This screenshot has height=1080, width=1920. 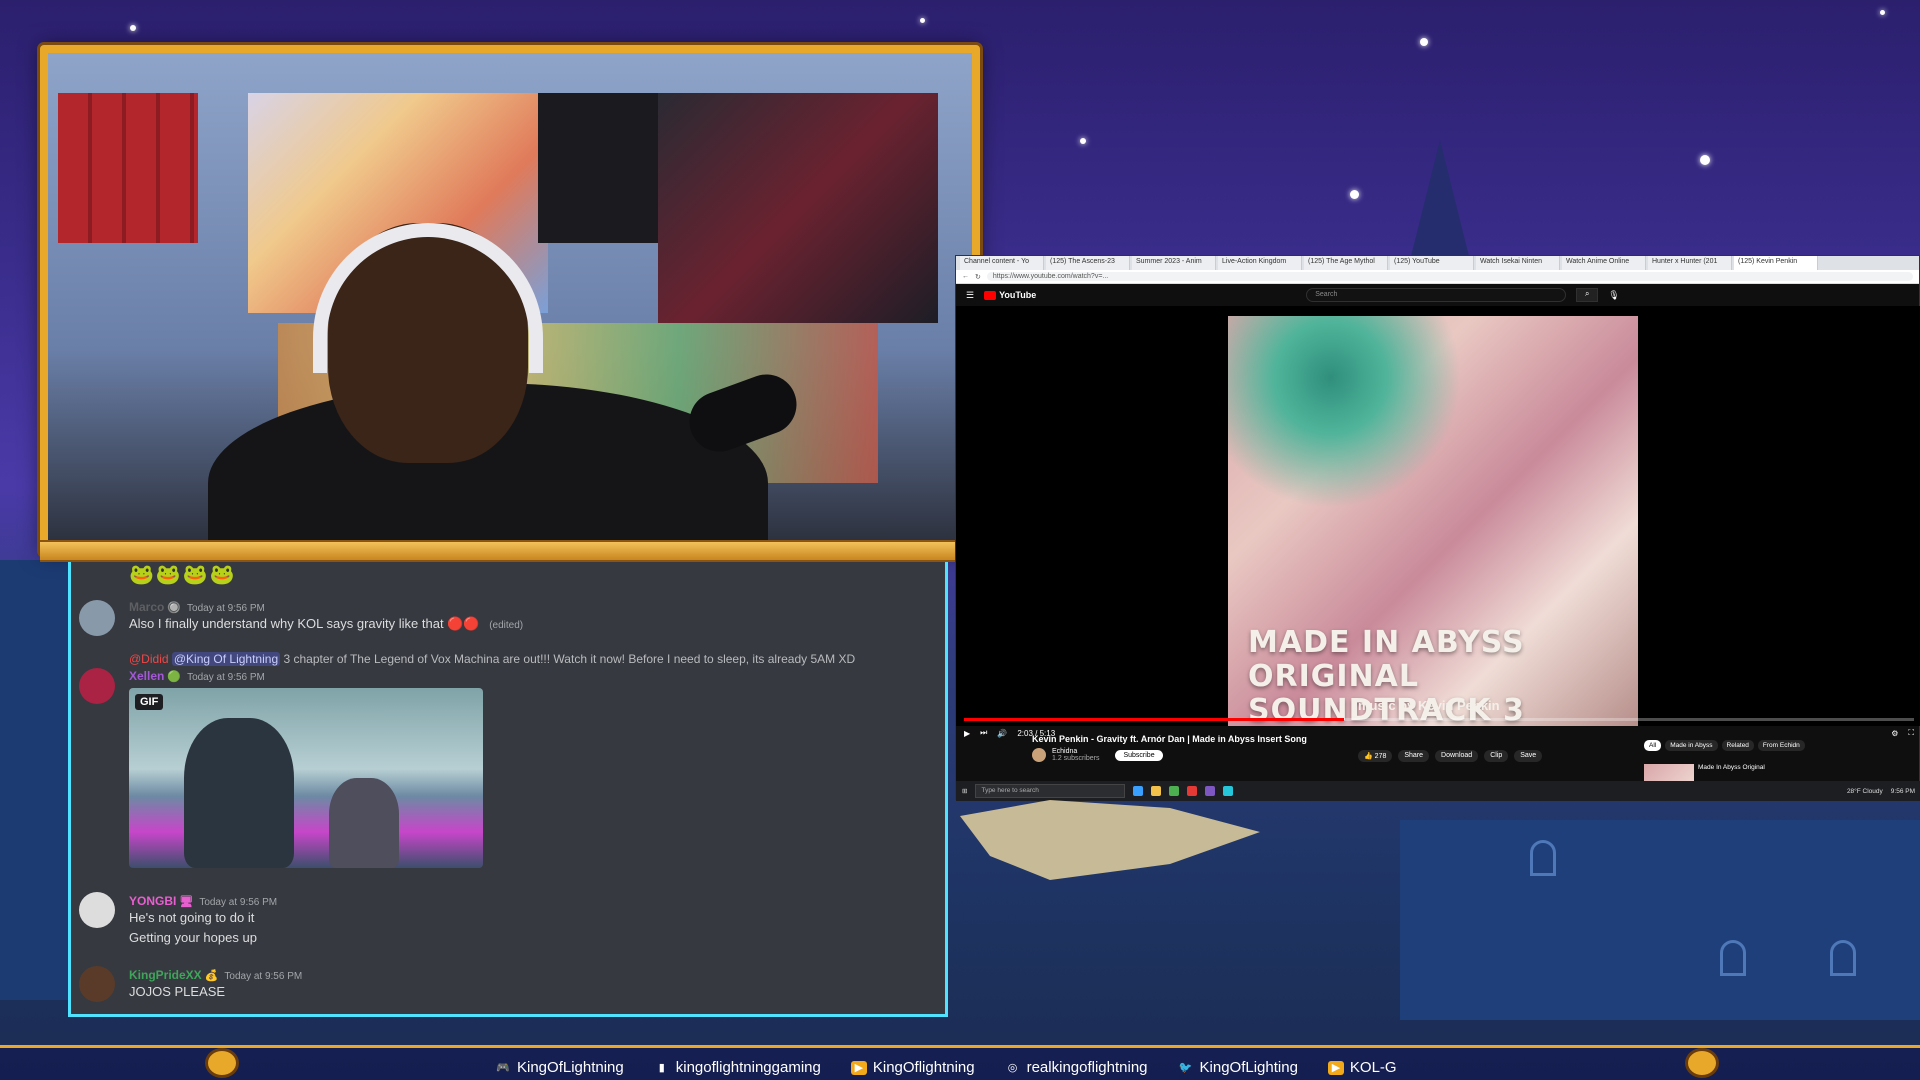 I want to click on clip-button: Clip, so click(x=1496, y=756).